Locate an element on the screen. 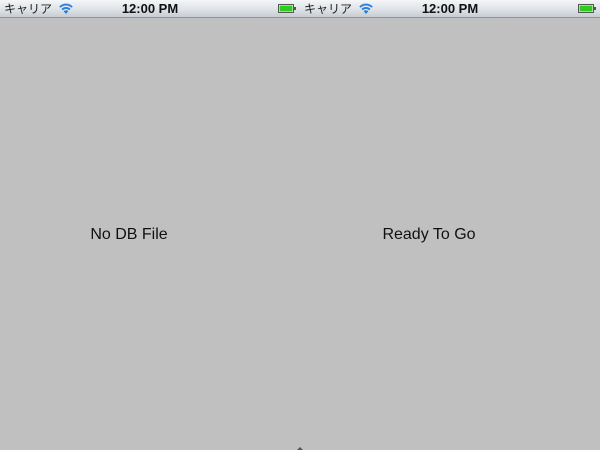 The image size is (600, 450). status-label: Ready To Go is located at coordinates (429, 234).